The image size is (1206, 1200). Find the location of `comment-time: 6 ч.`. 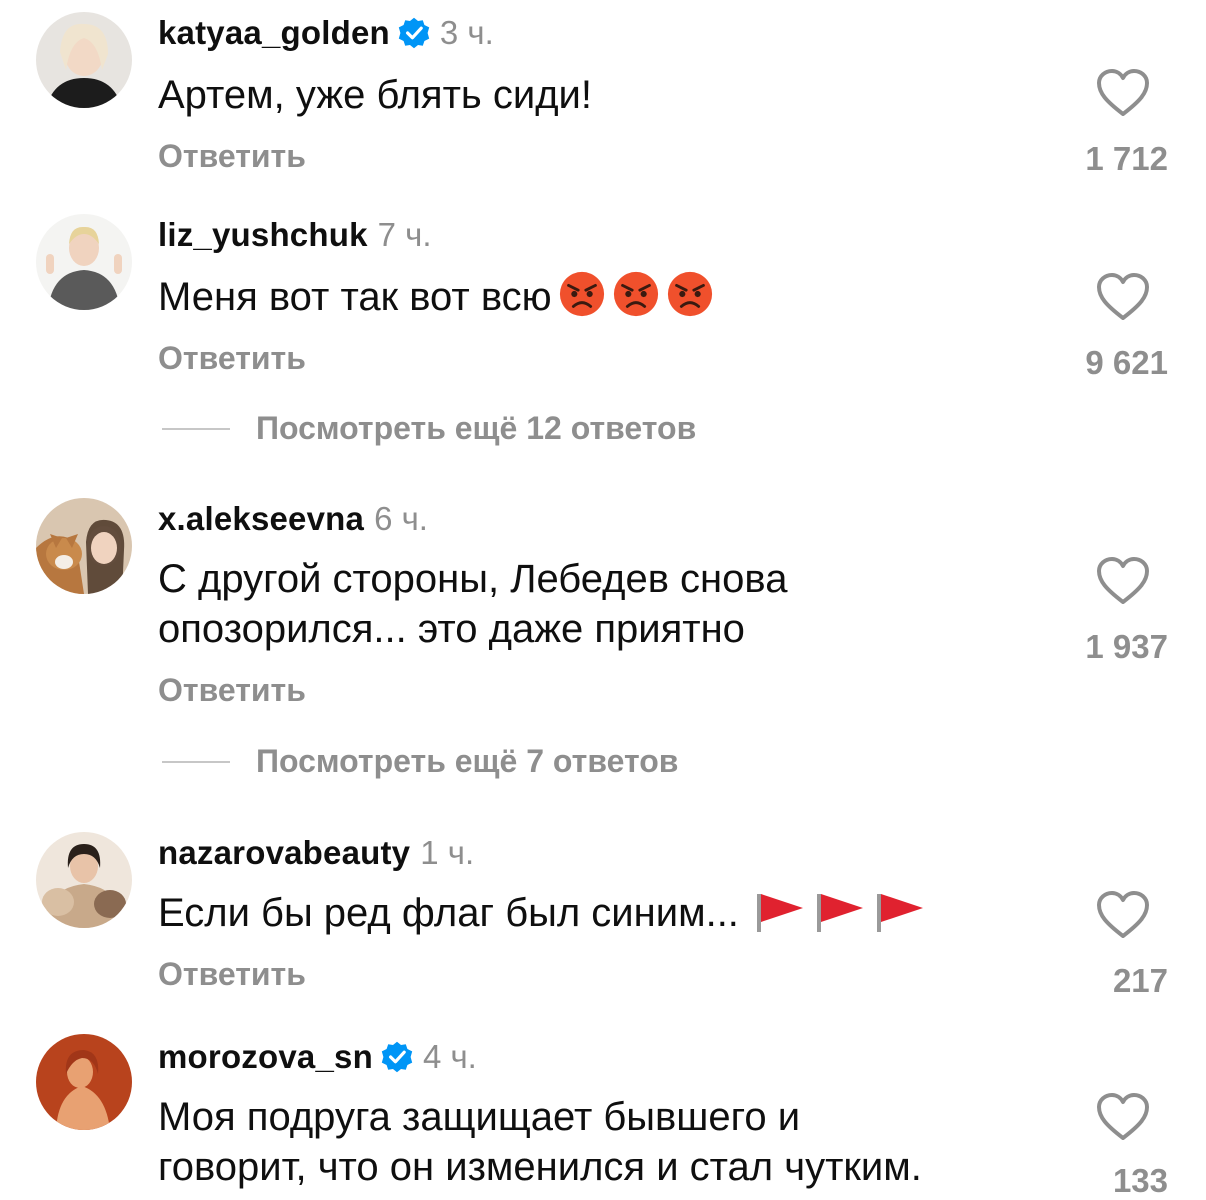

comment-time: 6 ч. is located at coordinates (401, 518).